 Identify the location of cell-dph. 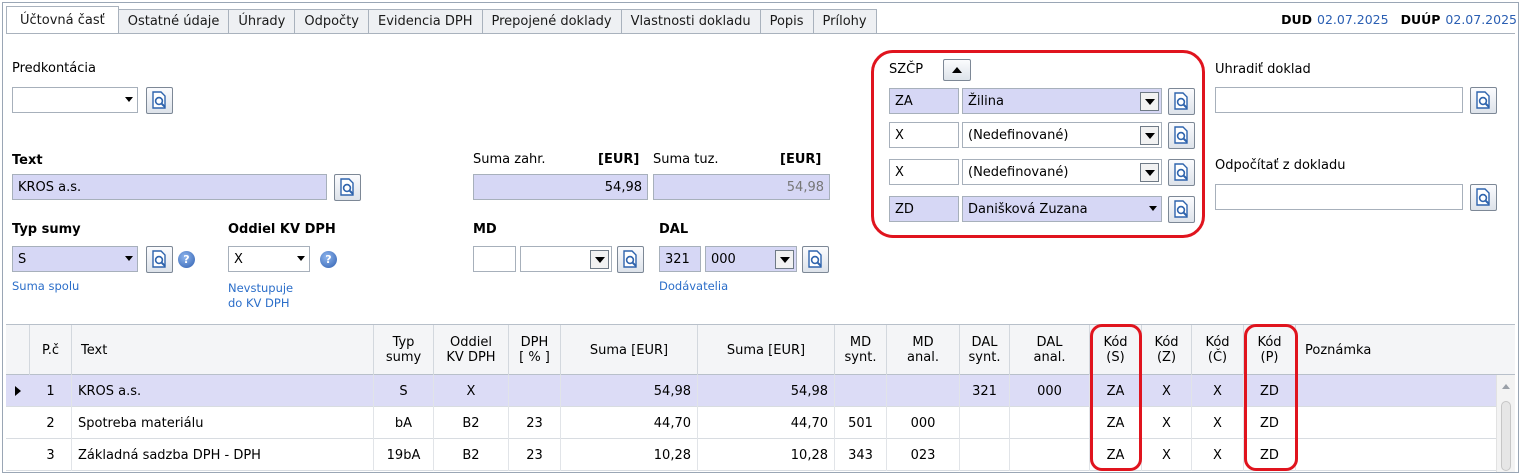
(535, 391).